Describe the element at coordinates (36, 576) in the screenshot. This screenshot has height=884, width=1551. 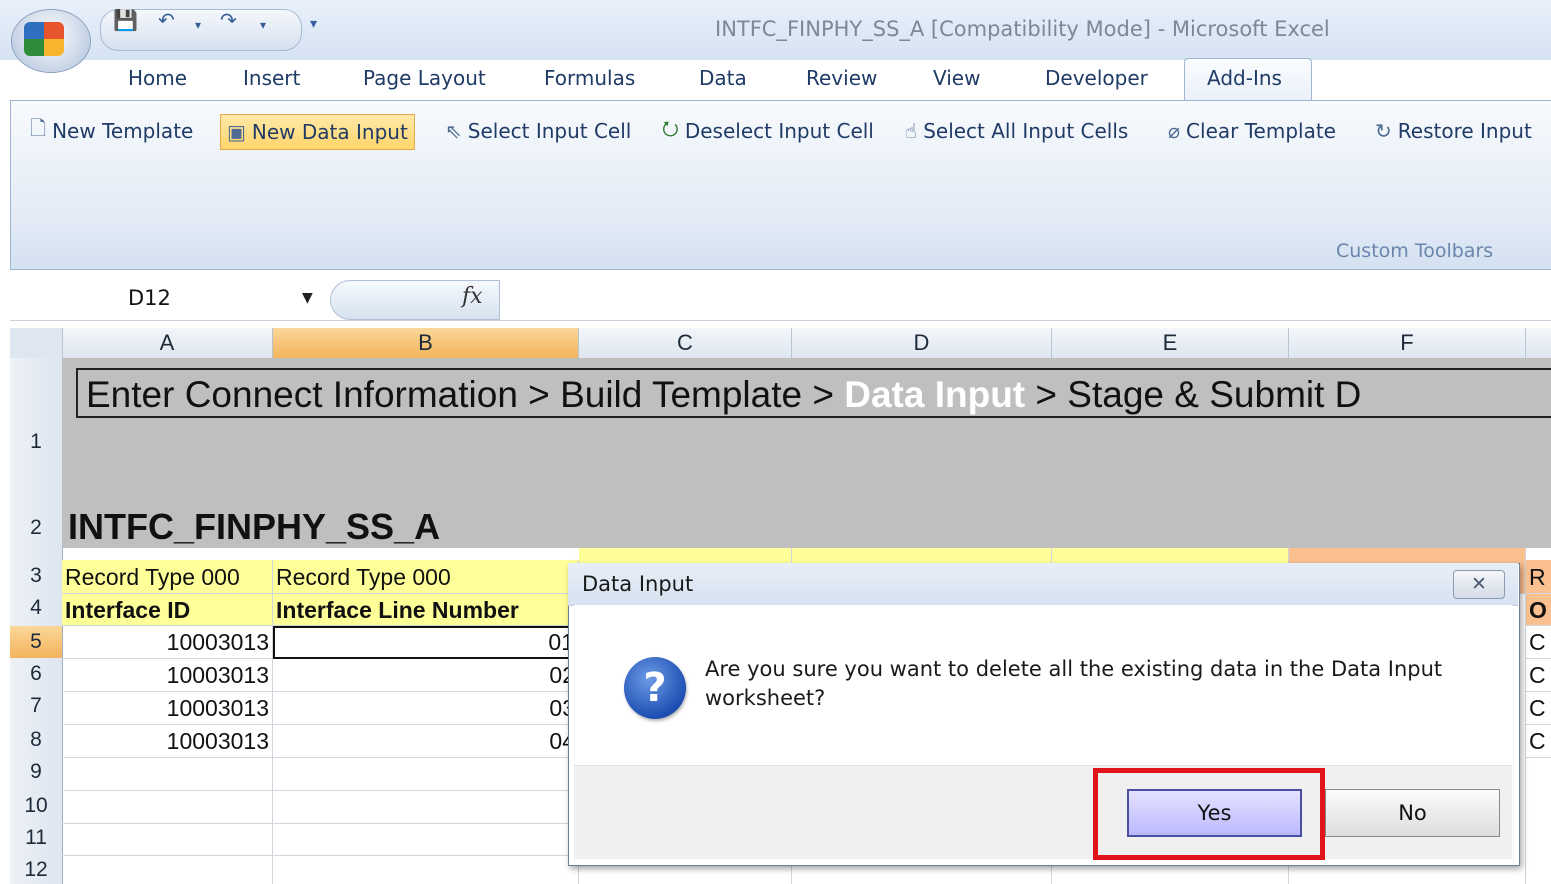
I see `row-header-3: 3` at that location.